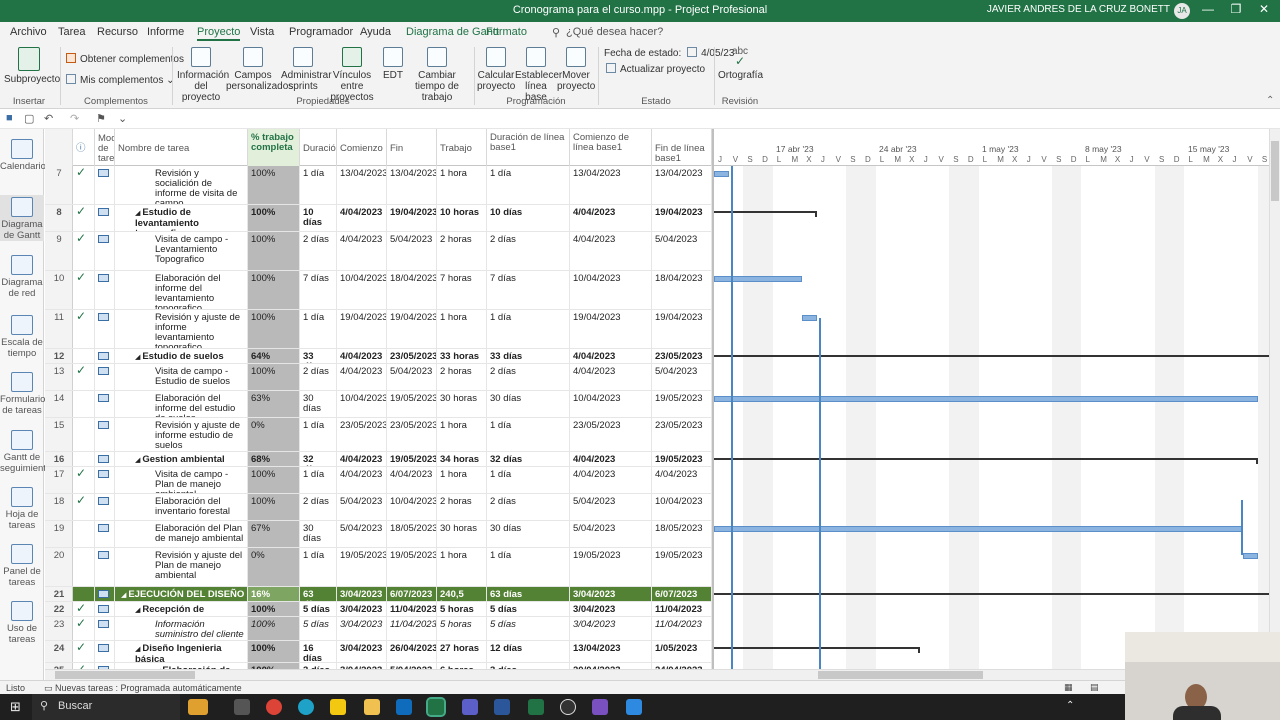 The image size is (1280, 720). What do you see at coordinates (528, 651) in the screenshot?
I see `baseline-duration: 12 días` at bounding box center [528, 651].